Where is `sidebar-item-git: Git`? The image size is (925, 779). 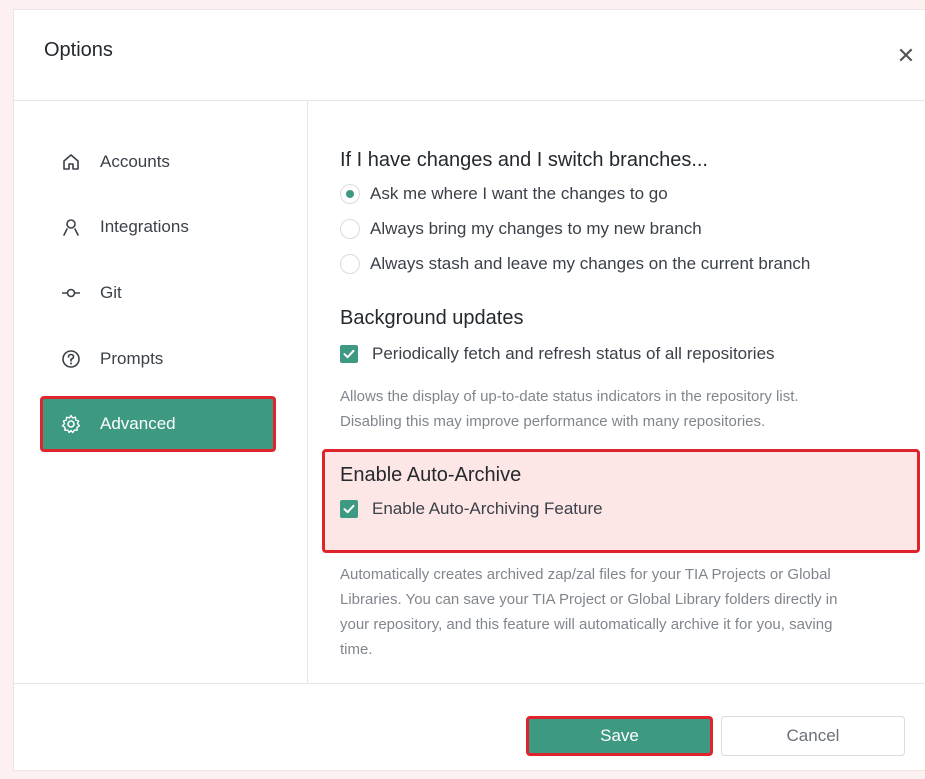 sidebar-item-git: Git is located at coordinates (158, 293).